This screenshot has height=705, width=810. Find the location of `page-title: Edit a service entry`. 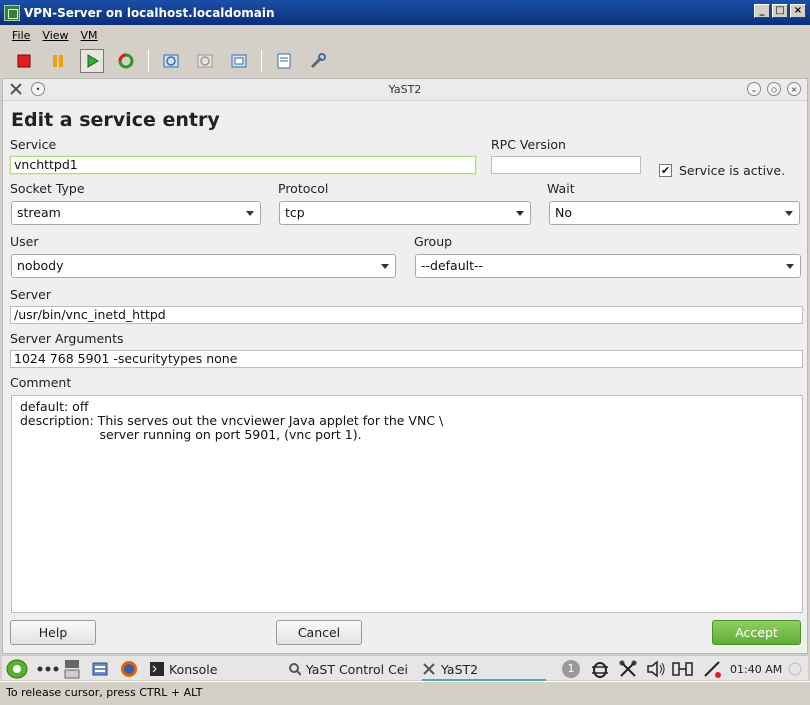

page-title: Edit a service entry is located at coordinates (115, 120).